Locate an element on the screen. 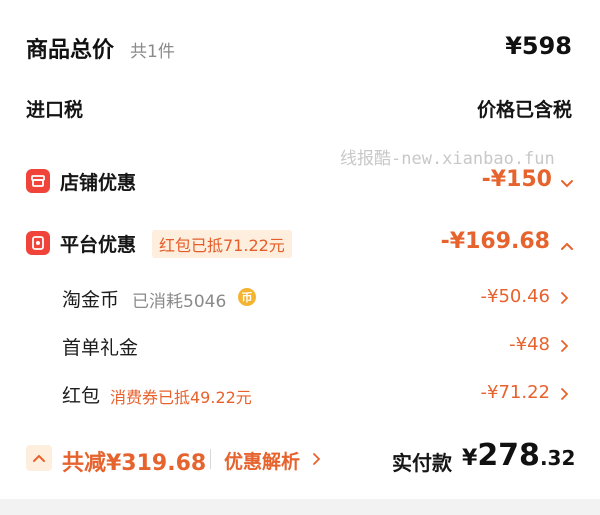  platform-discount-amount: -¥169.68 is located at coordinates (495, 241).